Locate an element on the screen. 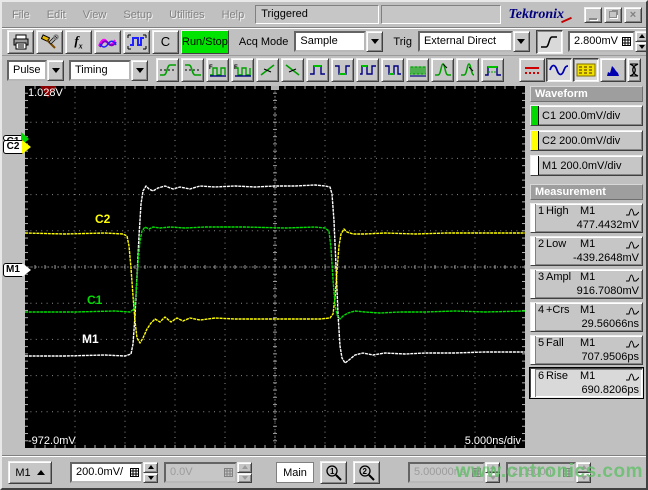 The width and height of the screenshot is (648, 490). measurement-name: Fall is located at coordinates (555, 343).